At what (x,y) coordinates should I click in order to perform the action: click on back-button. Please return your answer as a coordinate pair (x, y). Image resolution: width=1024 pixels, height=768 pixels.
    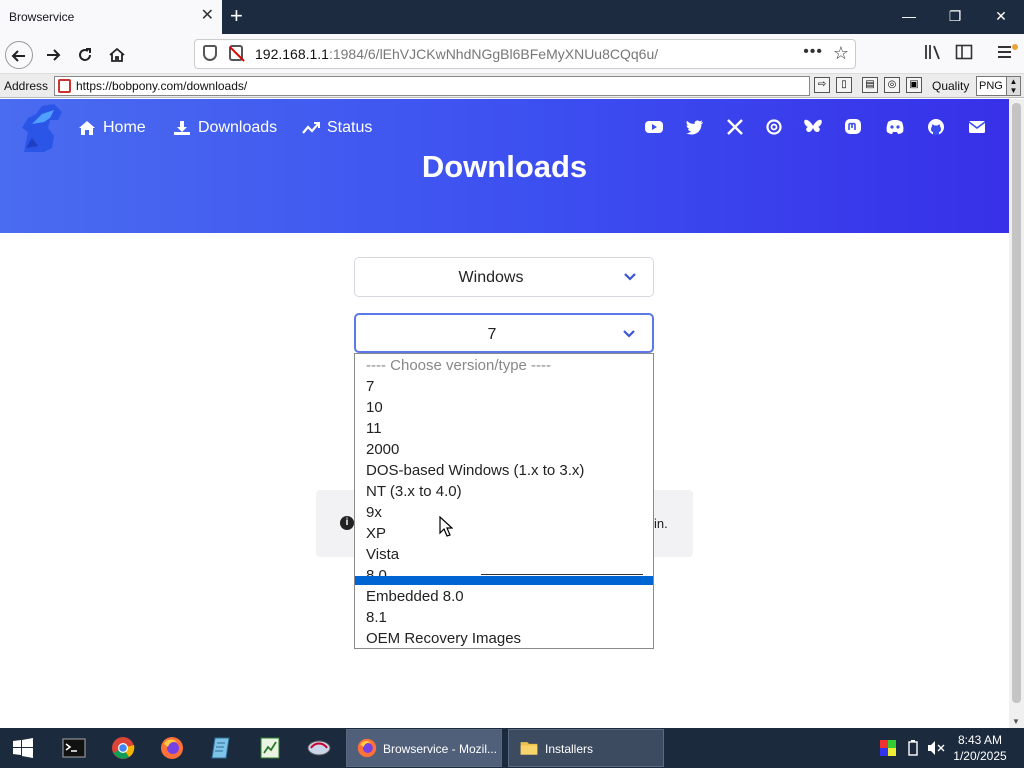
    Looking at the image, I should click on (19, 55).